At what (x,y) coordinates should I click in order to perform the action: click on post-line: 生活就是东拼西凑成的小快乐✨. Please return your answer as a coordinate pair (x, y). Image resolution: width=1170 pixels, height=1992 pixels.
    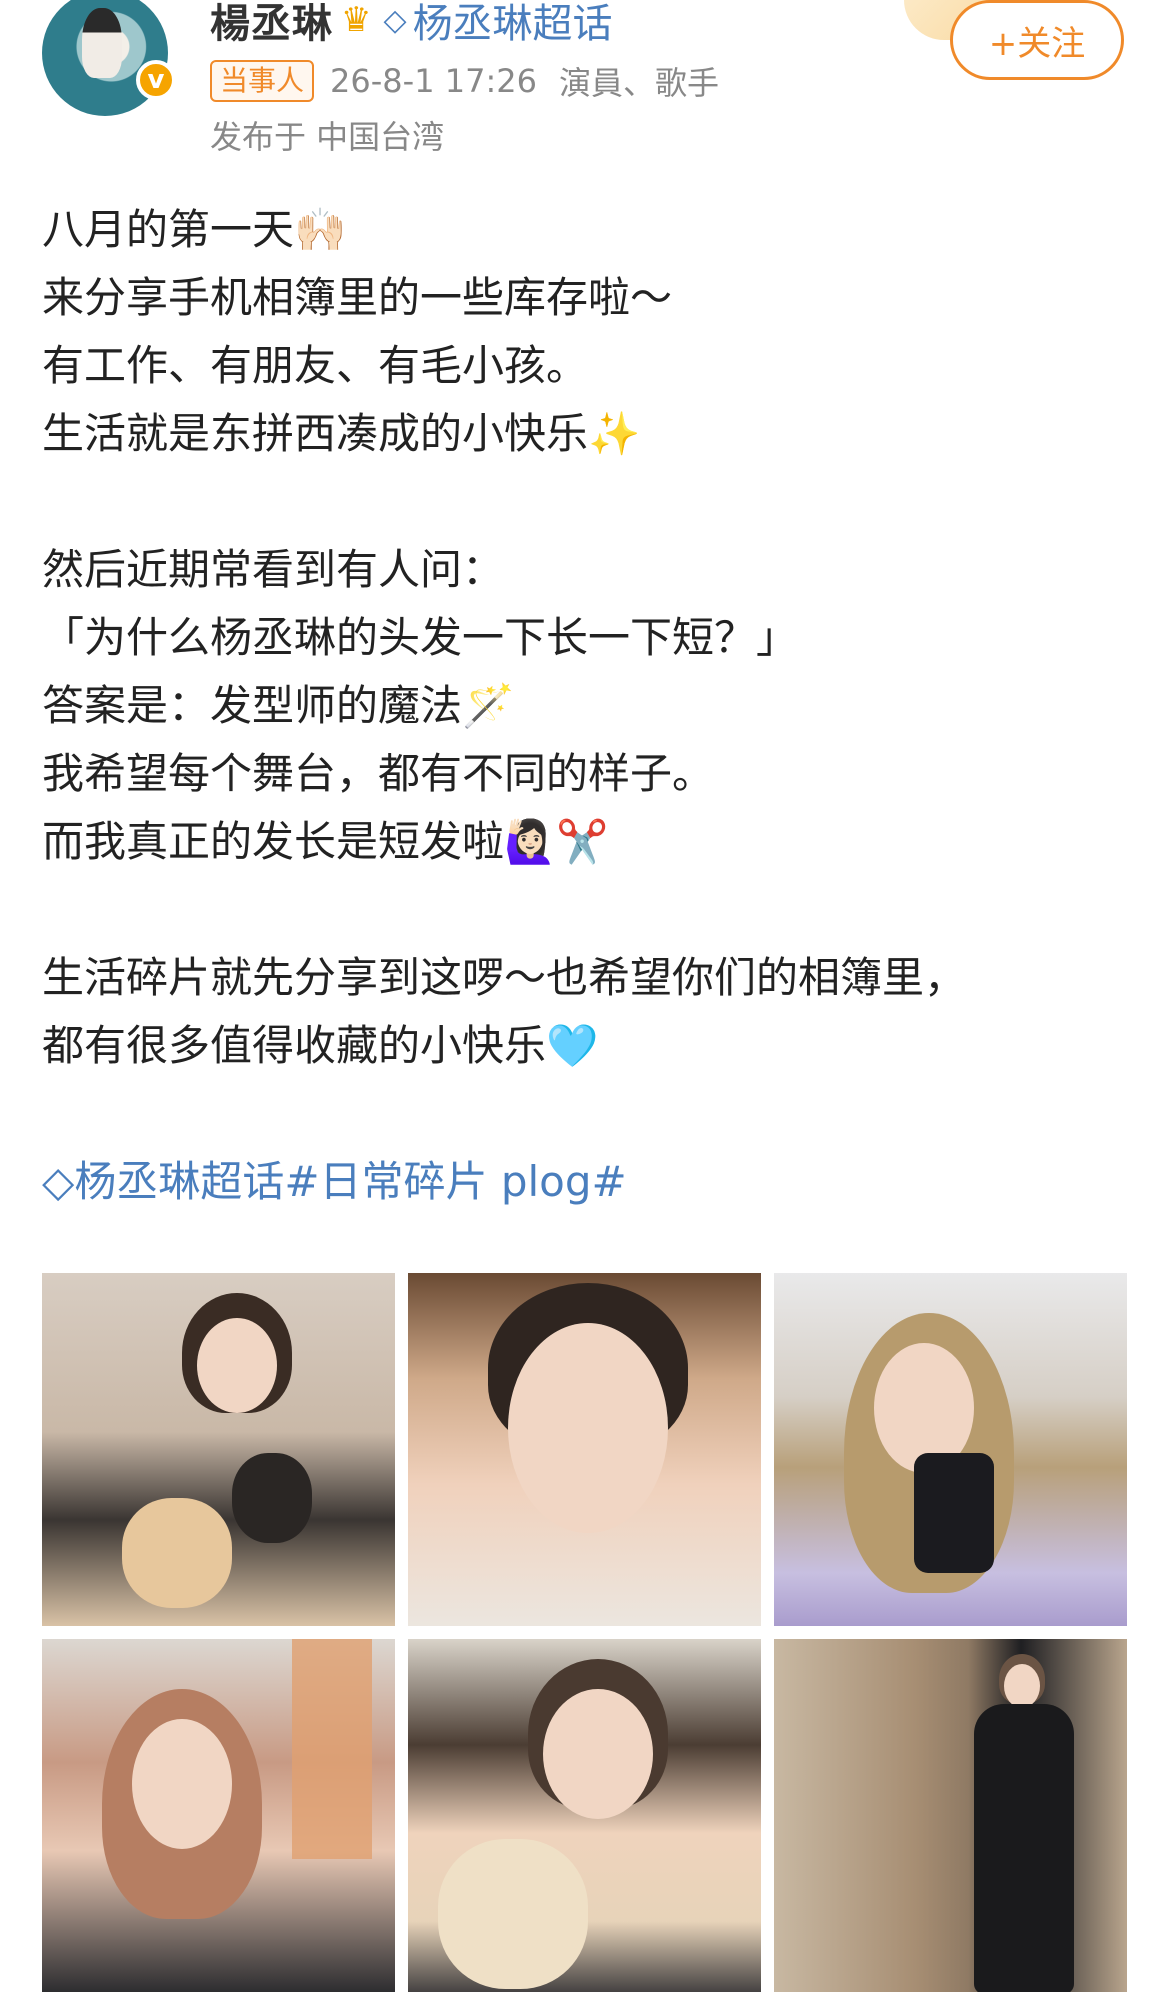
    Looking at the image, I should click on (341, 433).